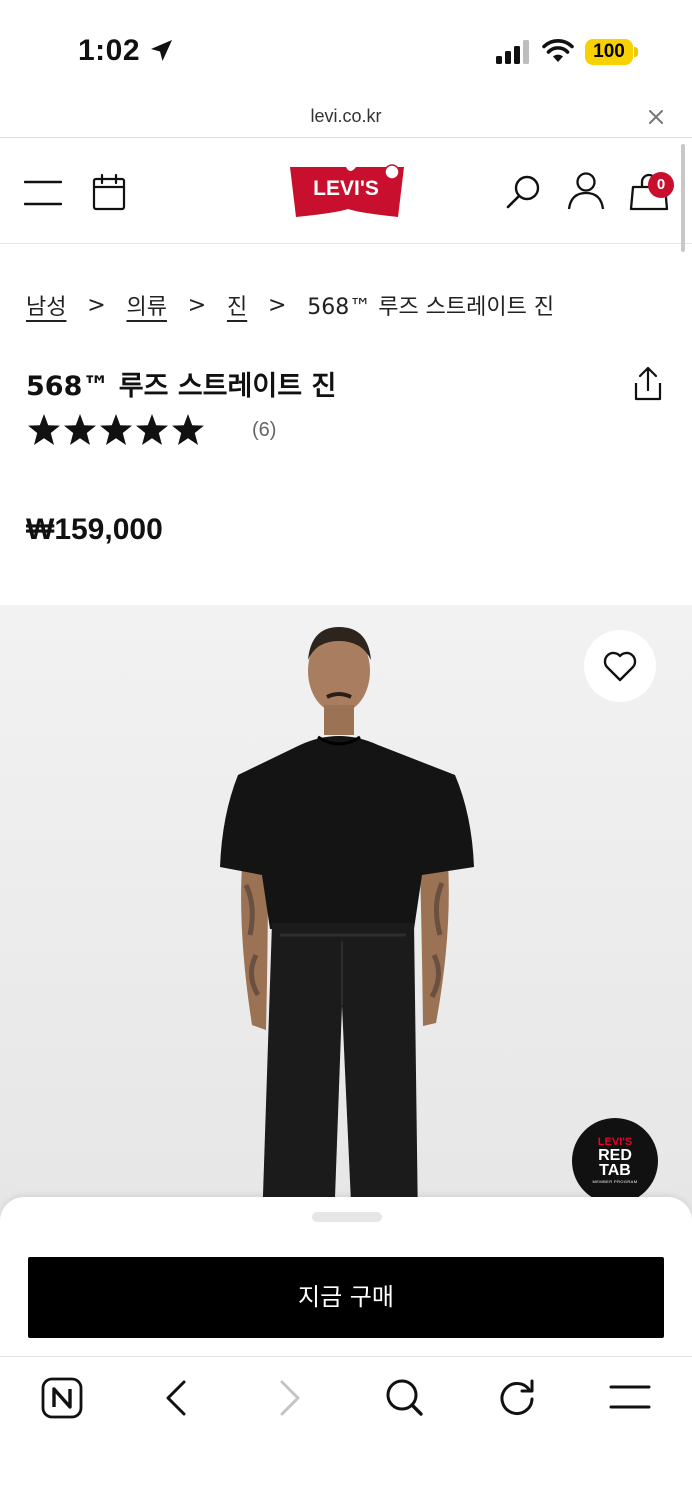  I want to click on status-bar: 1:02 100, so click(346, 50).